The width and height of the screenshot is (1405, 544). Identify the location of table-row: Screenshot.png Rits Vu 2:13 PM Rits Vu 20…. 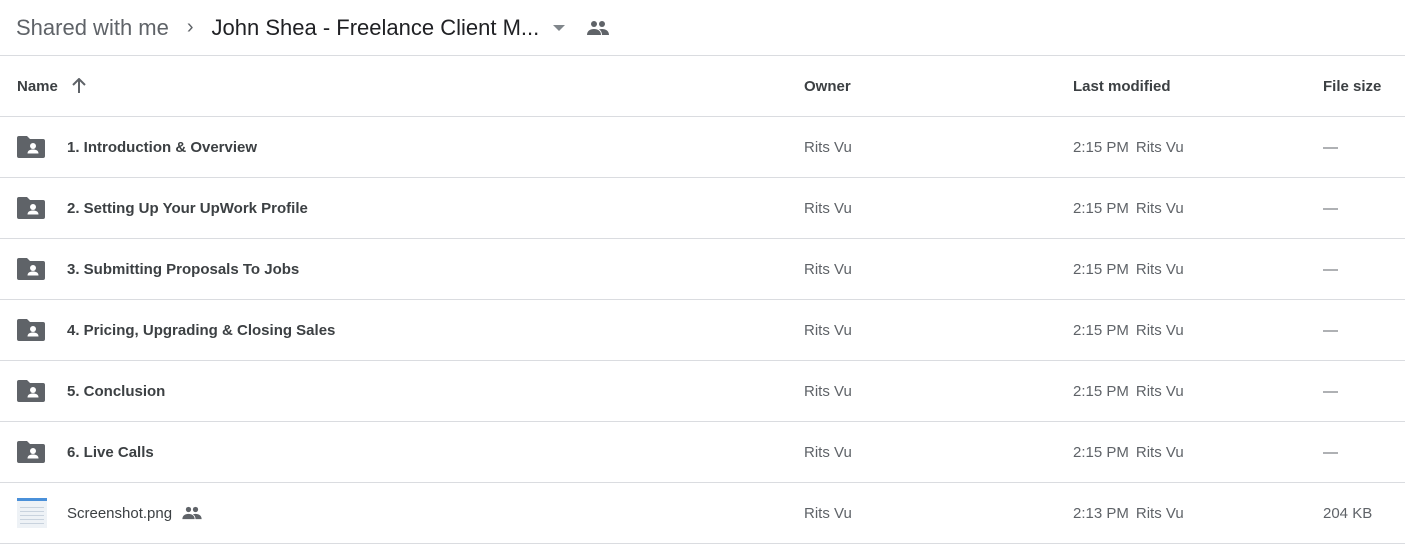
(702, 513).